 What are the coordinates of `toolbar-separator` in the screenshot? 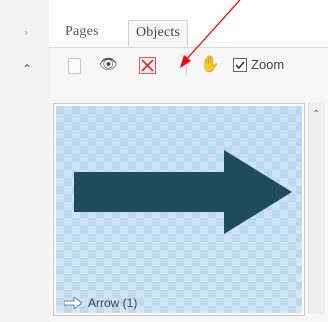 It's located at (186, 66).